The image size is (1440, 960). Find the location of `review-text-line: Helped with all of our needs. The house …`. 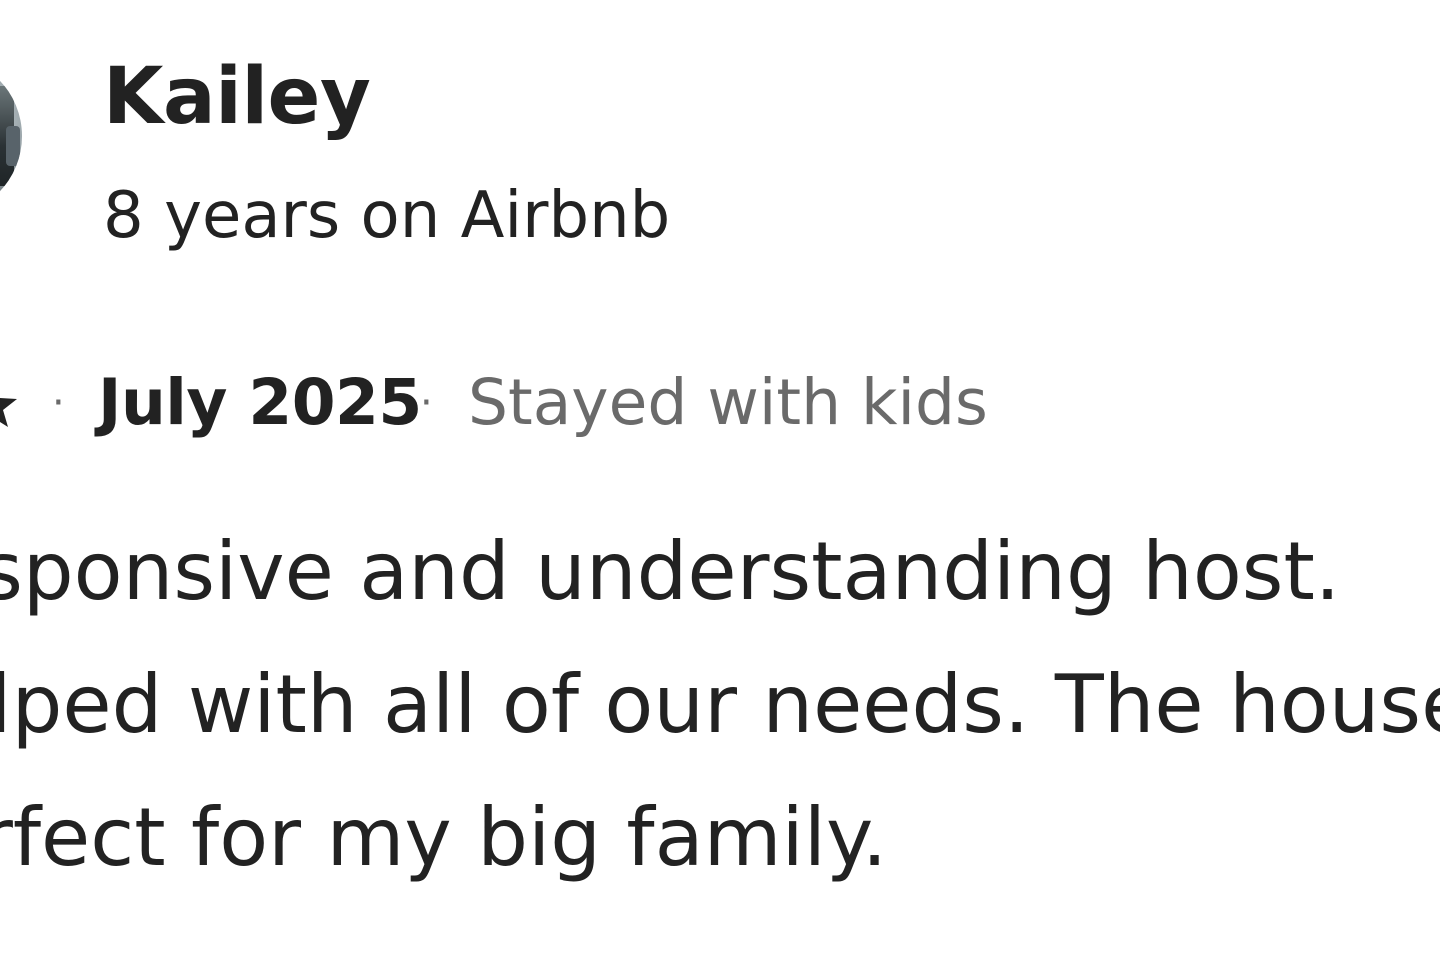

review-text-line: Helped with all of our needs. The house … is located at coordinates (720, 704).